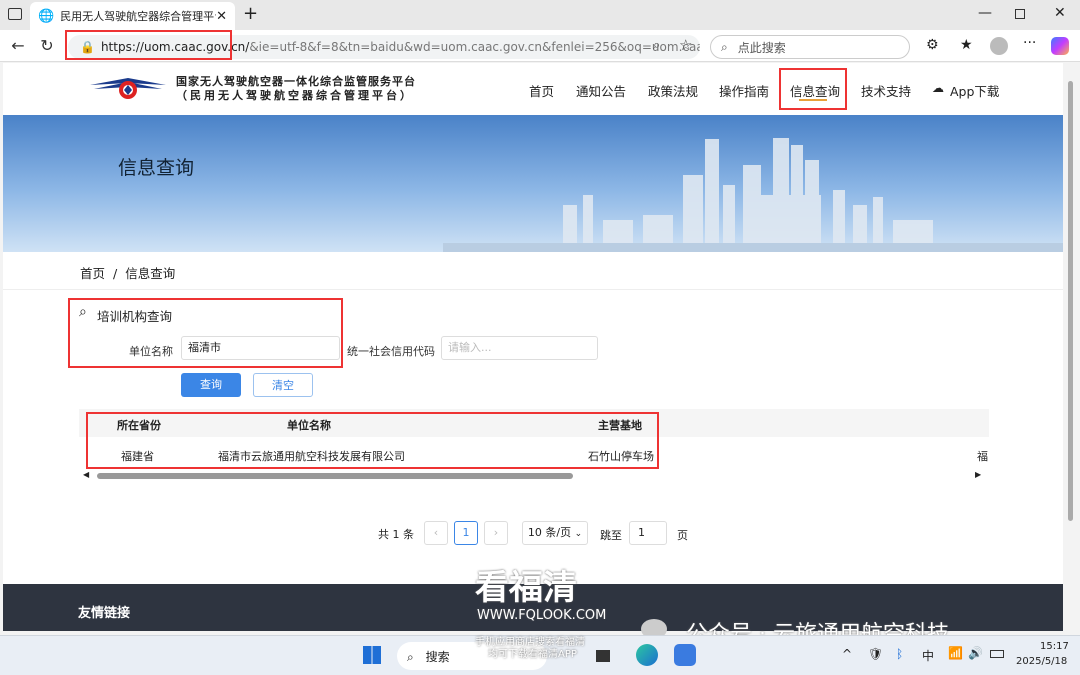 This screenshot has height=675, width=1080. I want to click on unit-name-label: 单位名称, so click(151, 351).